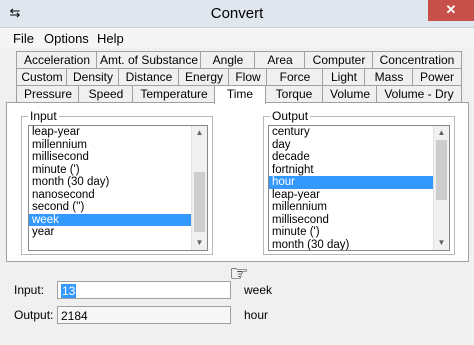  Describe the element at coordinates (118, 219) in the screenshot. I see `list-item-selected: week` at that location.